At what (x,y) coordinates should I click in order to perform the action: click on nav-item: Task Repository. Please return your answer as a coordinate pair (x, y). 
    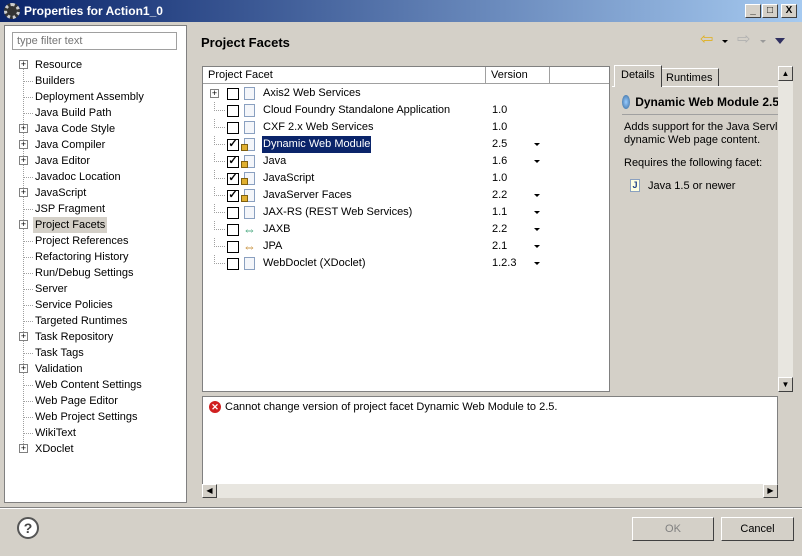
    Looking at the image, I should click on (74, 337).